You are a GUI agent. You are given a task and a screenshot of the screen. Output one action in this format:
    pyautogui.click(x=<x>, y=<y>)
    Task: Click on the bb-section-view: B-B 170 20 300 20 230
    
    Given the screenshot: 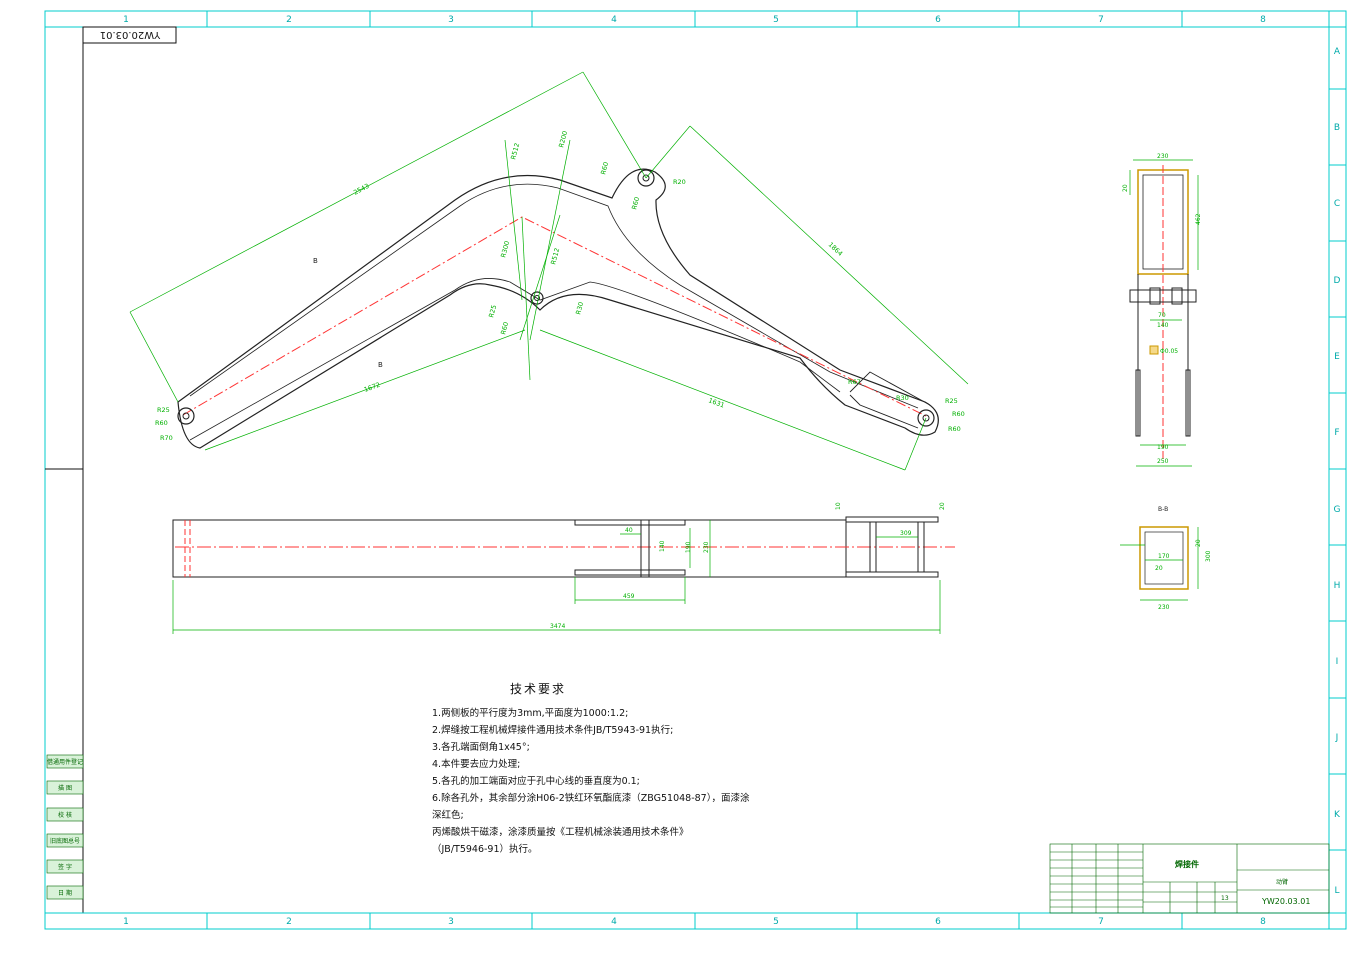 What is the action you would take?
    pyautogui.click(x=1166, y=558)
    